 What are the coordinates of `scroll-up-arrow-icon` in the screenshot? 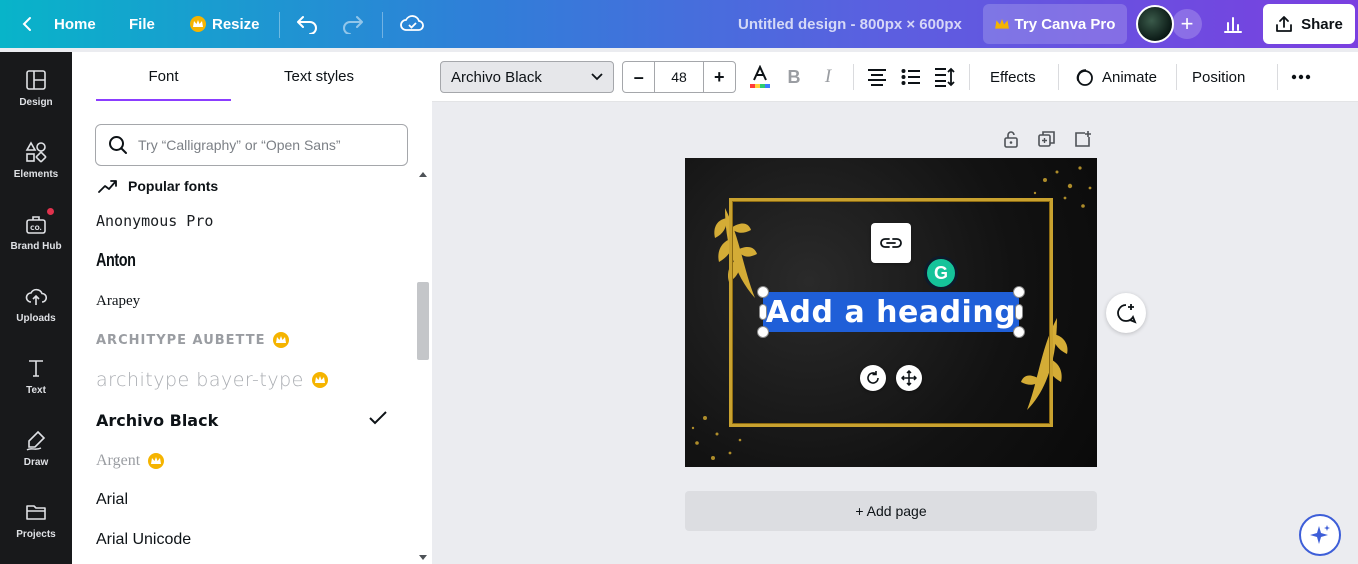 It's located at (423, 174).